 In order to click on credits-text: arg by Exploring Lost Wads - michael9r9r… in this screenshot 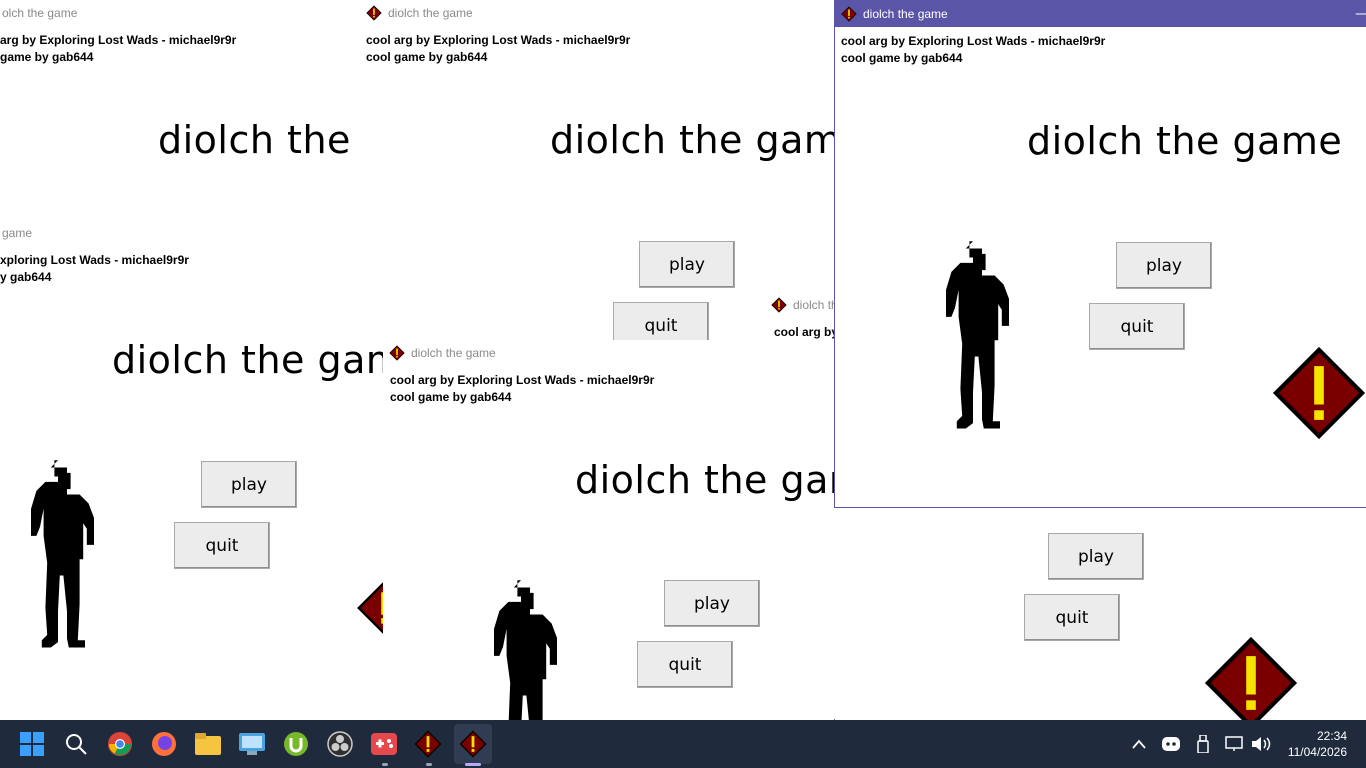, I will do `click(118, 48)`.